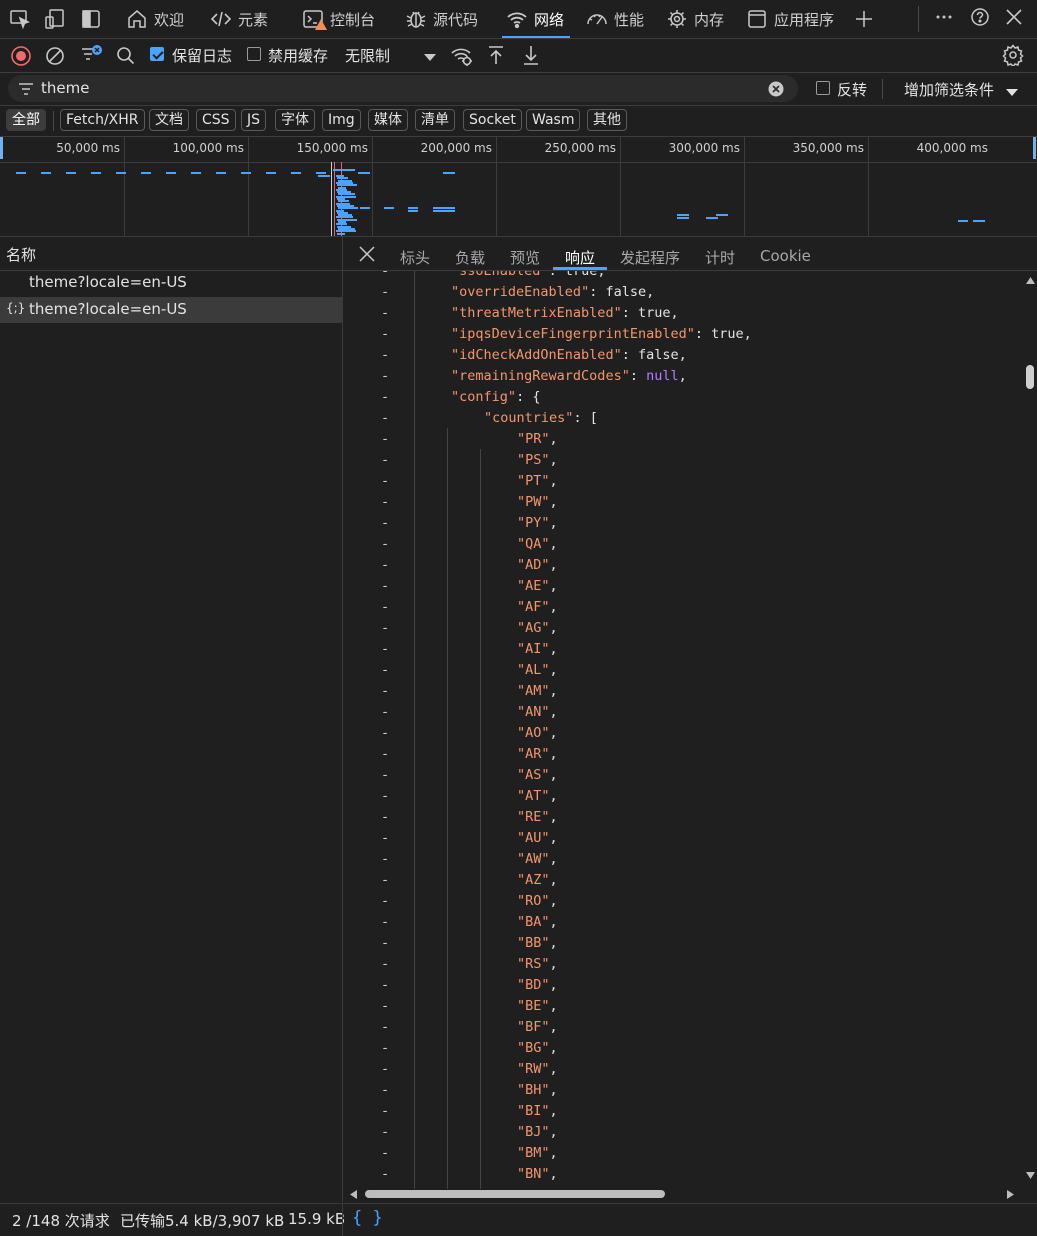 This screenshot has width=1037, height=1236. What do you see at coordinates (823, 88) in the screenshot?
I see `invert-checkbox` at bounding box center [823, 88].